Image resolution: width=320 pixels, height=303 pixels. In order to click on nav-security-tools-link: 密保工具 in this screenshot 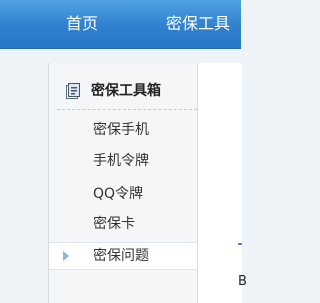, I will do `click(198, 24)`.